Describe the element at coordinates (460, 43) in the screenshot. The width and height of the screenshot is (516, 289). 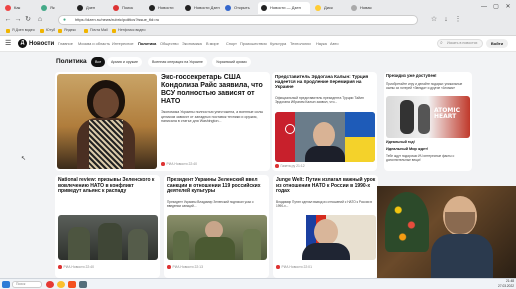
I see `search-input: ⌕ Искать в новостях` at that location.